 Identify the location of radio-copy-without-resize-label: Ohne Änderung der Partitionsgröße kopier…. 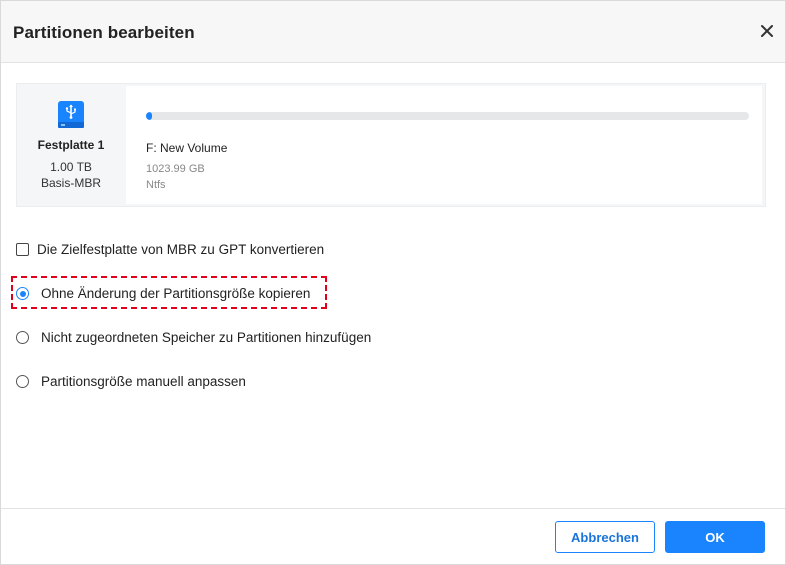
(176, 293).